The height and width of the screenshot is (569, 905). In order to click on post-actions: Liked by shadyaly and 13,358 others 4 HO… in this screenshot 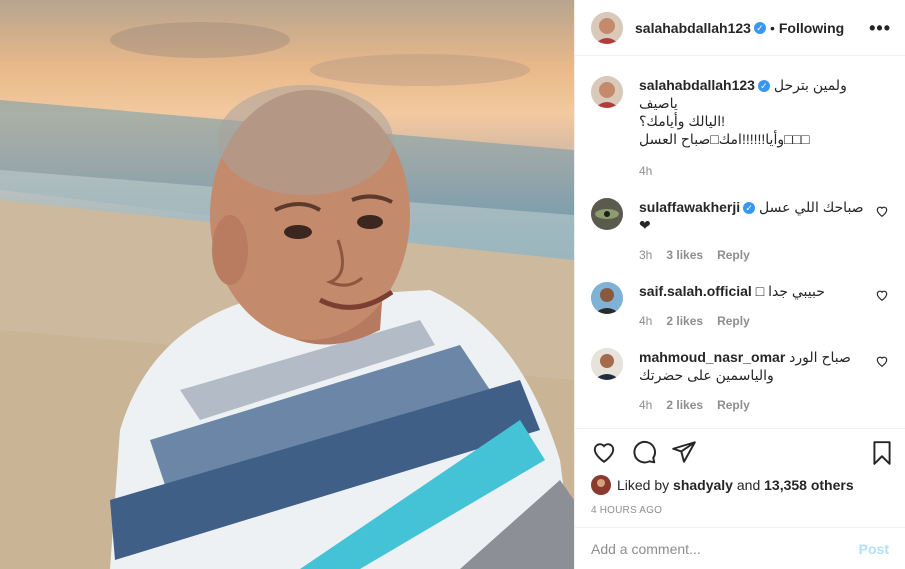, I will do `click(740, 478)`.